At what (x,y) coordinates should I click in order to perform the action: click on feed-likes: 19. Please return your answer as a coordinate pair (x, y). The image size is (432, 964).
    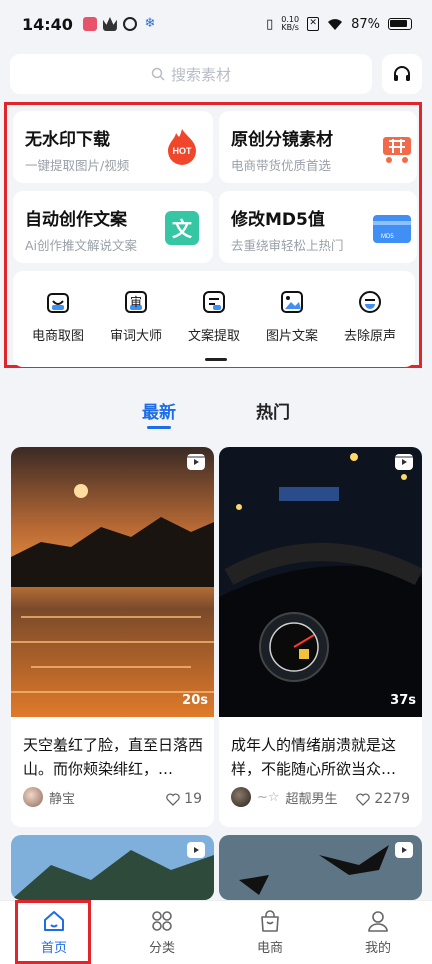
    Looking at the image, I should click on (184, 799).